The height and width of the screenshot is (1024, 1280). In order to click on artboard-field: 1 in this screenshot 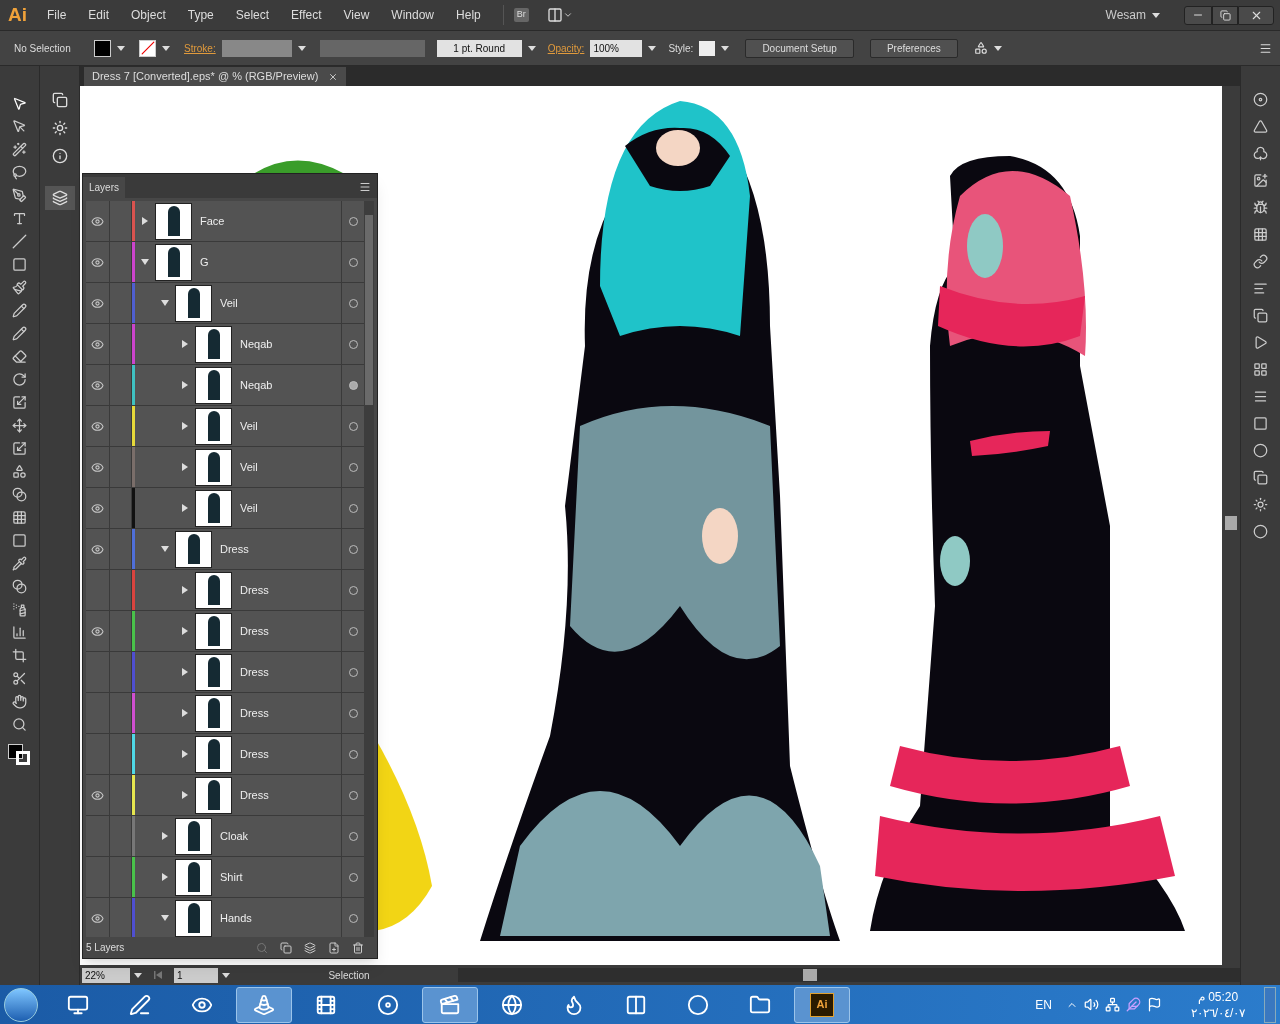, I will do `click(196, 975)`.